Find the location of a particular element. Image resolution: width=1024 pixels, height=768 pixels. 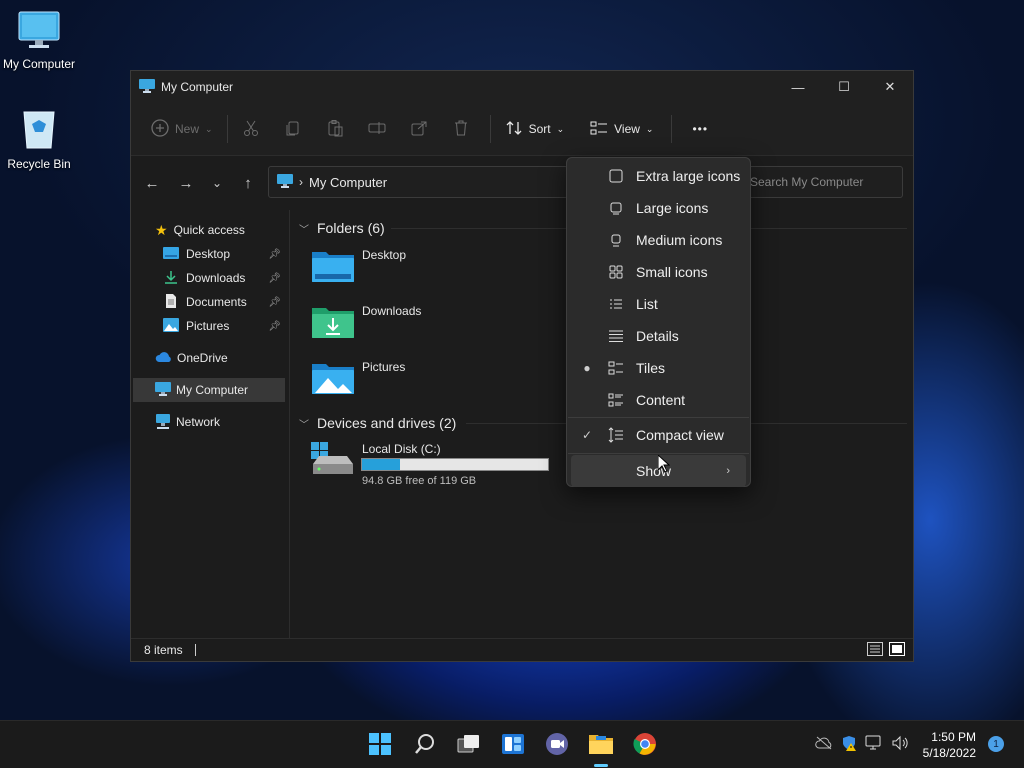

sidebar-item-desktop: Desktop 📌︎ is located at coordinates (224, 254).